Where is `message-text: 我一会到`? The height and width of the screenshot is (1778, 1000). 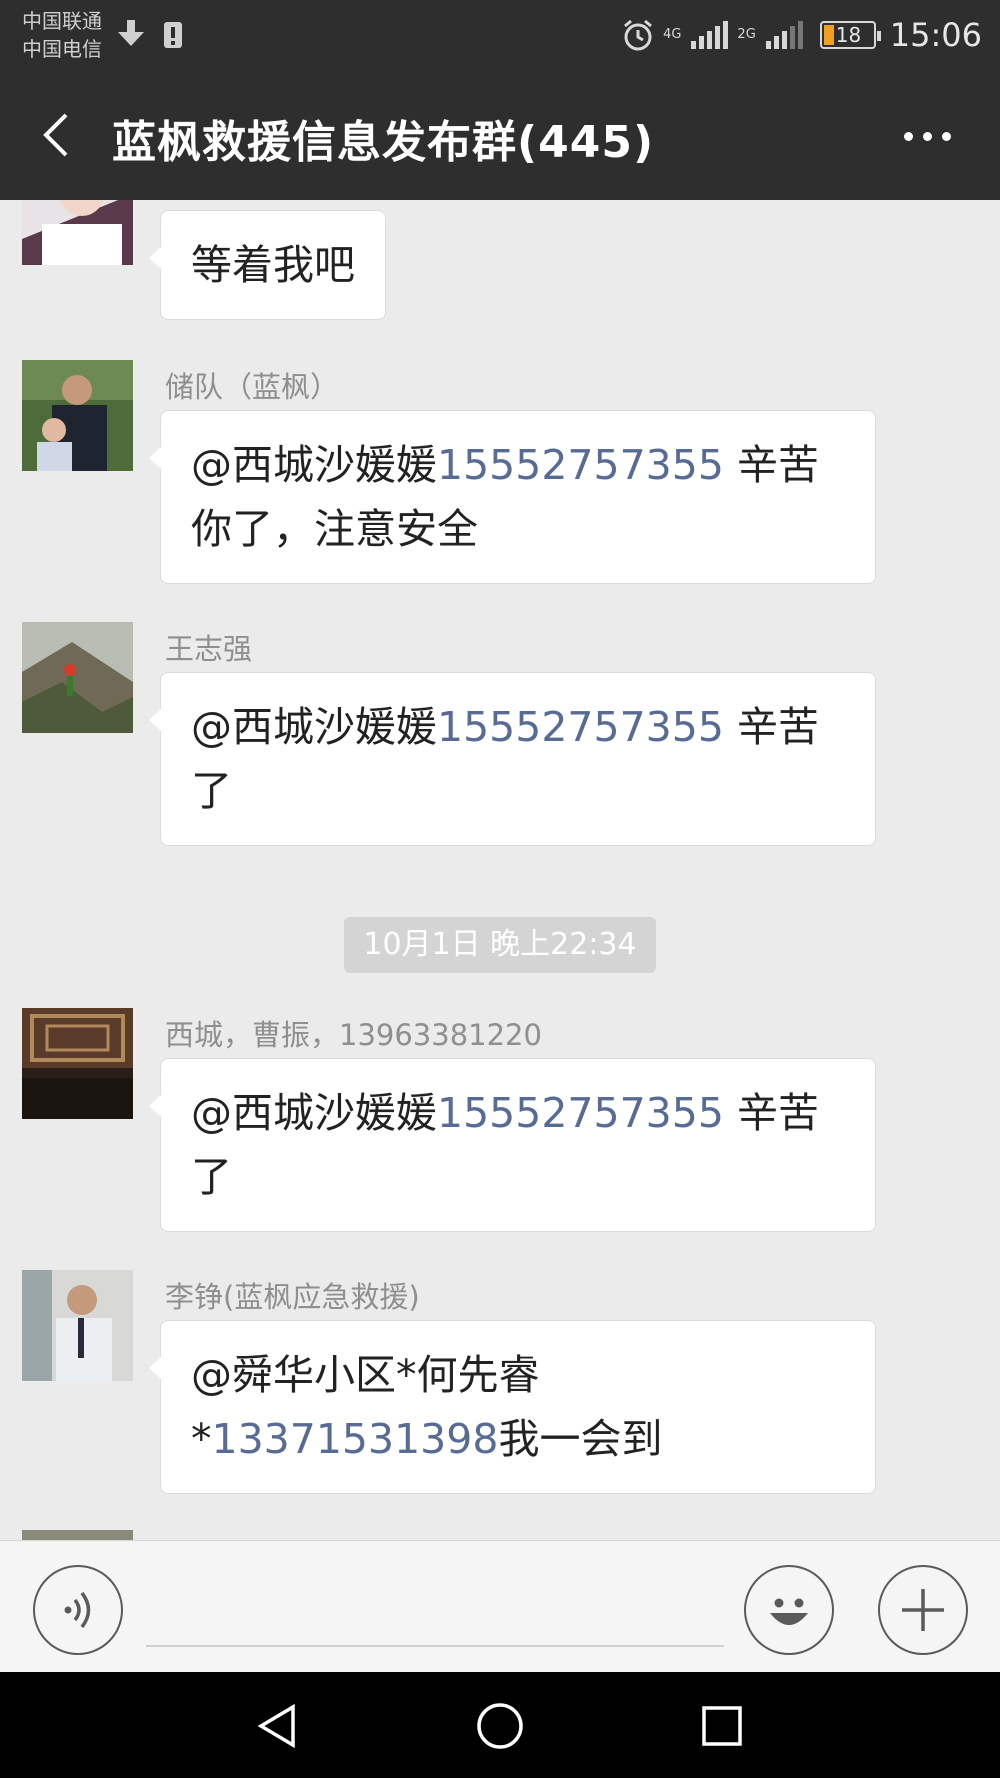 message-text: 我一会到 is located at coordinates (580, 1439).